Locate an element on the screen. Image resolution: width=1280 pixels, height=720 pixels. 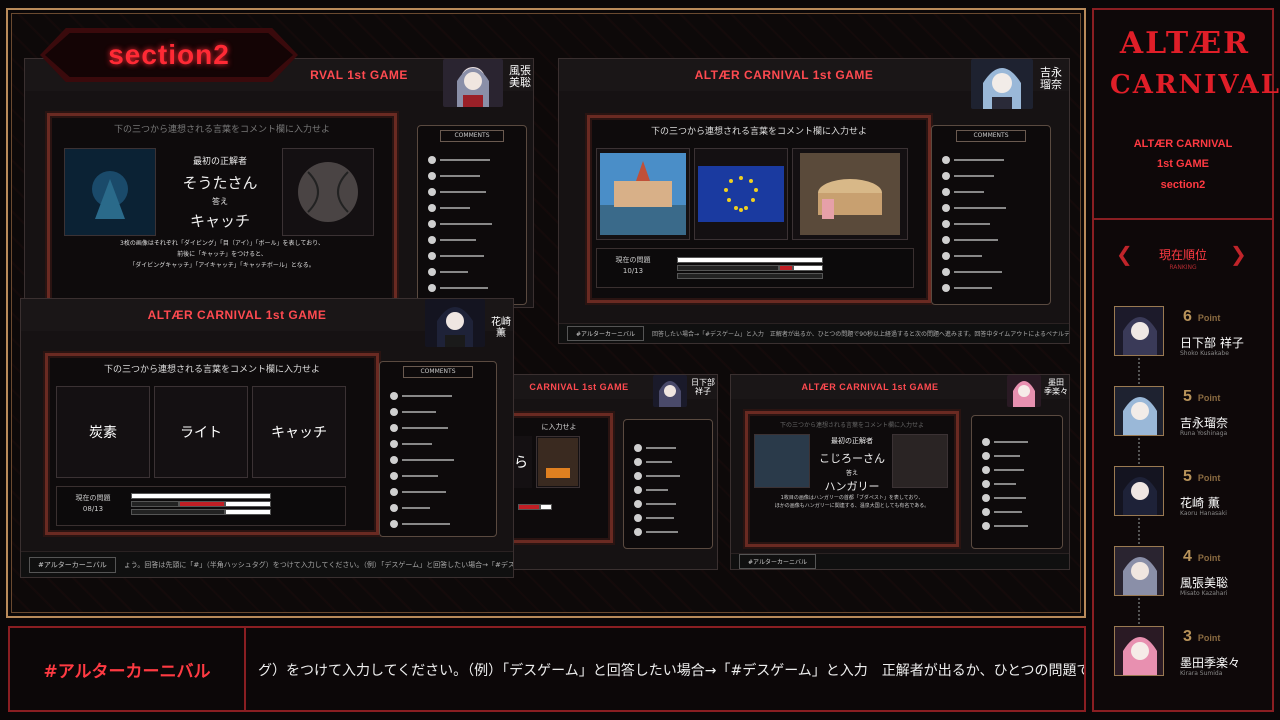
player-name: 日下部 祥子 is located at coordinates (703, 387).